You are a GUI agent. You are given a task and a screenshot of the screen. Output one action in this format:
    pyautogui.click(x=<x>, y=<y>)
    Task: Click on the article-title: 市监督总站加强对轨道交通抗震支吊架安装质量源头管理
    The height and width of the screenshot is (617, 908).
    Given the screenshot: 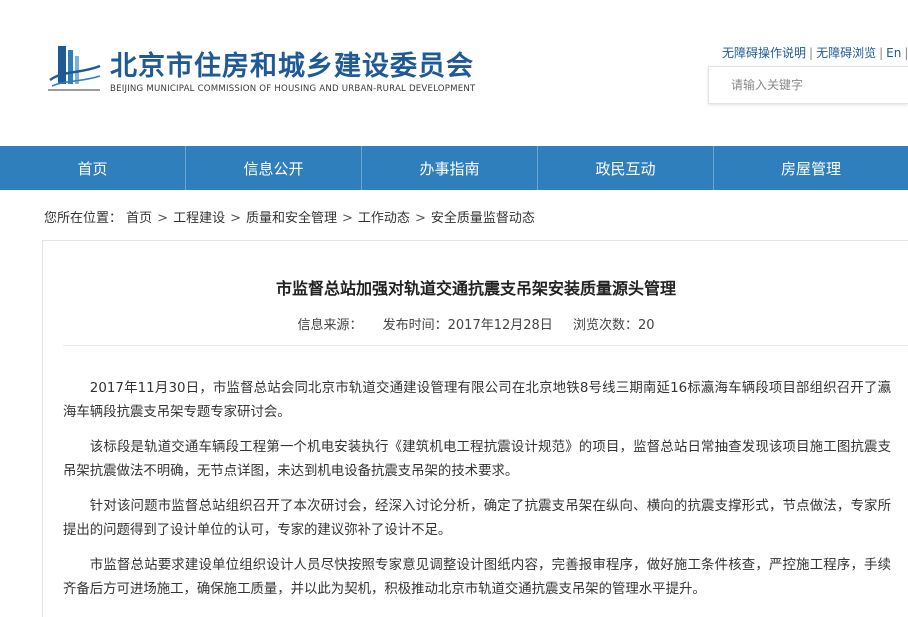 What is the action you would take?
    pyautogui.click(x=475, y=288)
    